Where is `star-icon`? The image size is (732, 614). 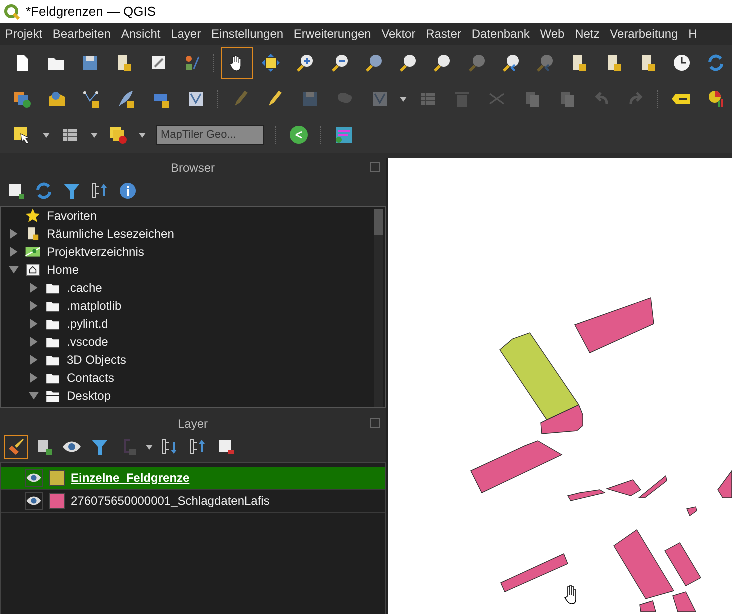
star-icon is located at coordinates (33, 216).